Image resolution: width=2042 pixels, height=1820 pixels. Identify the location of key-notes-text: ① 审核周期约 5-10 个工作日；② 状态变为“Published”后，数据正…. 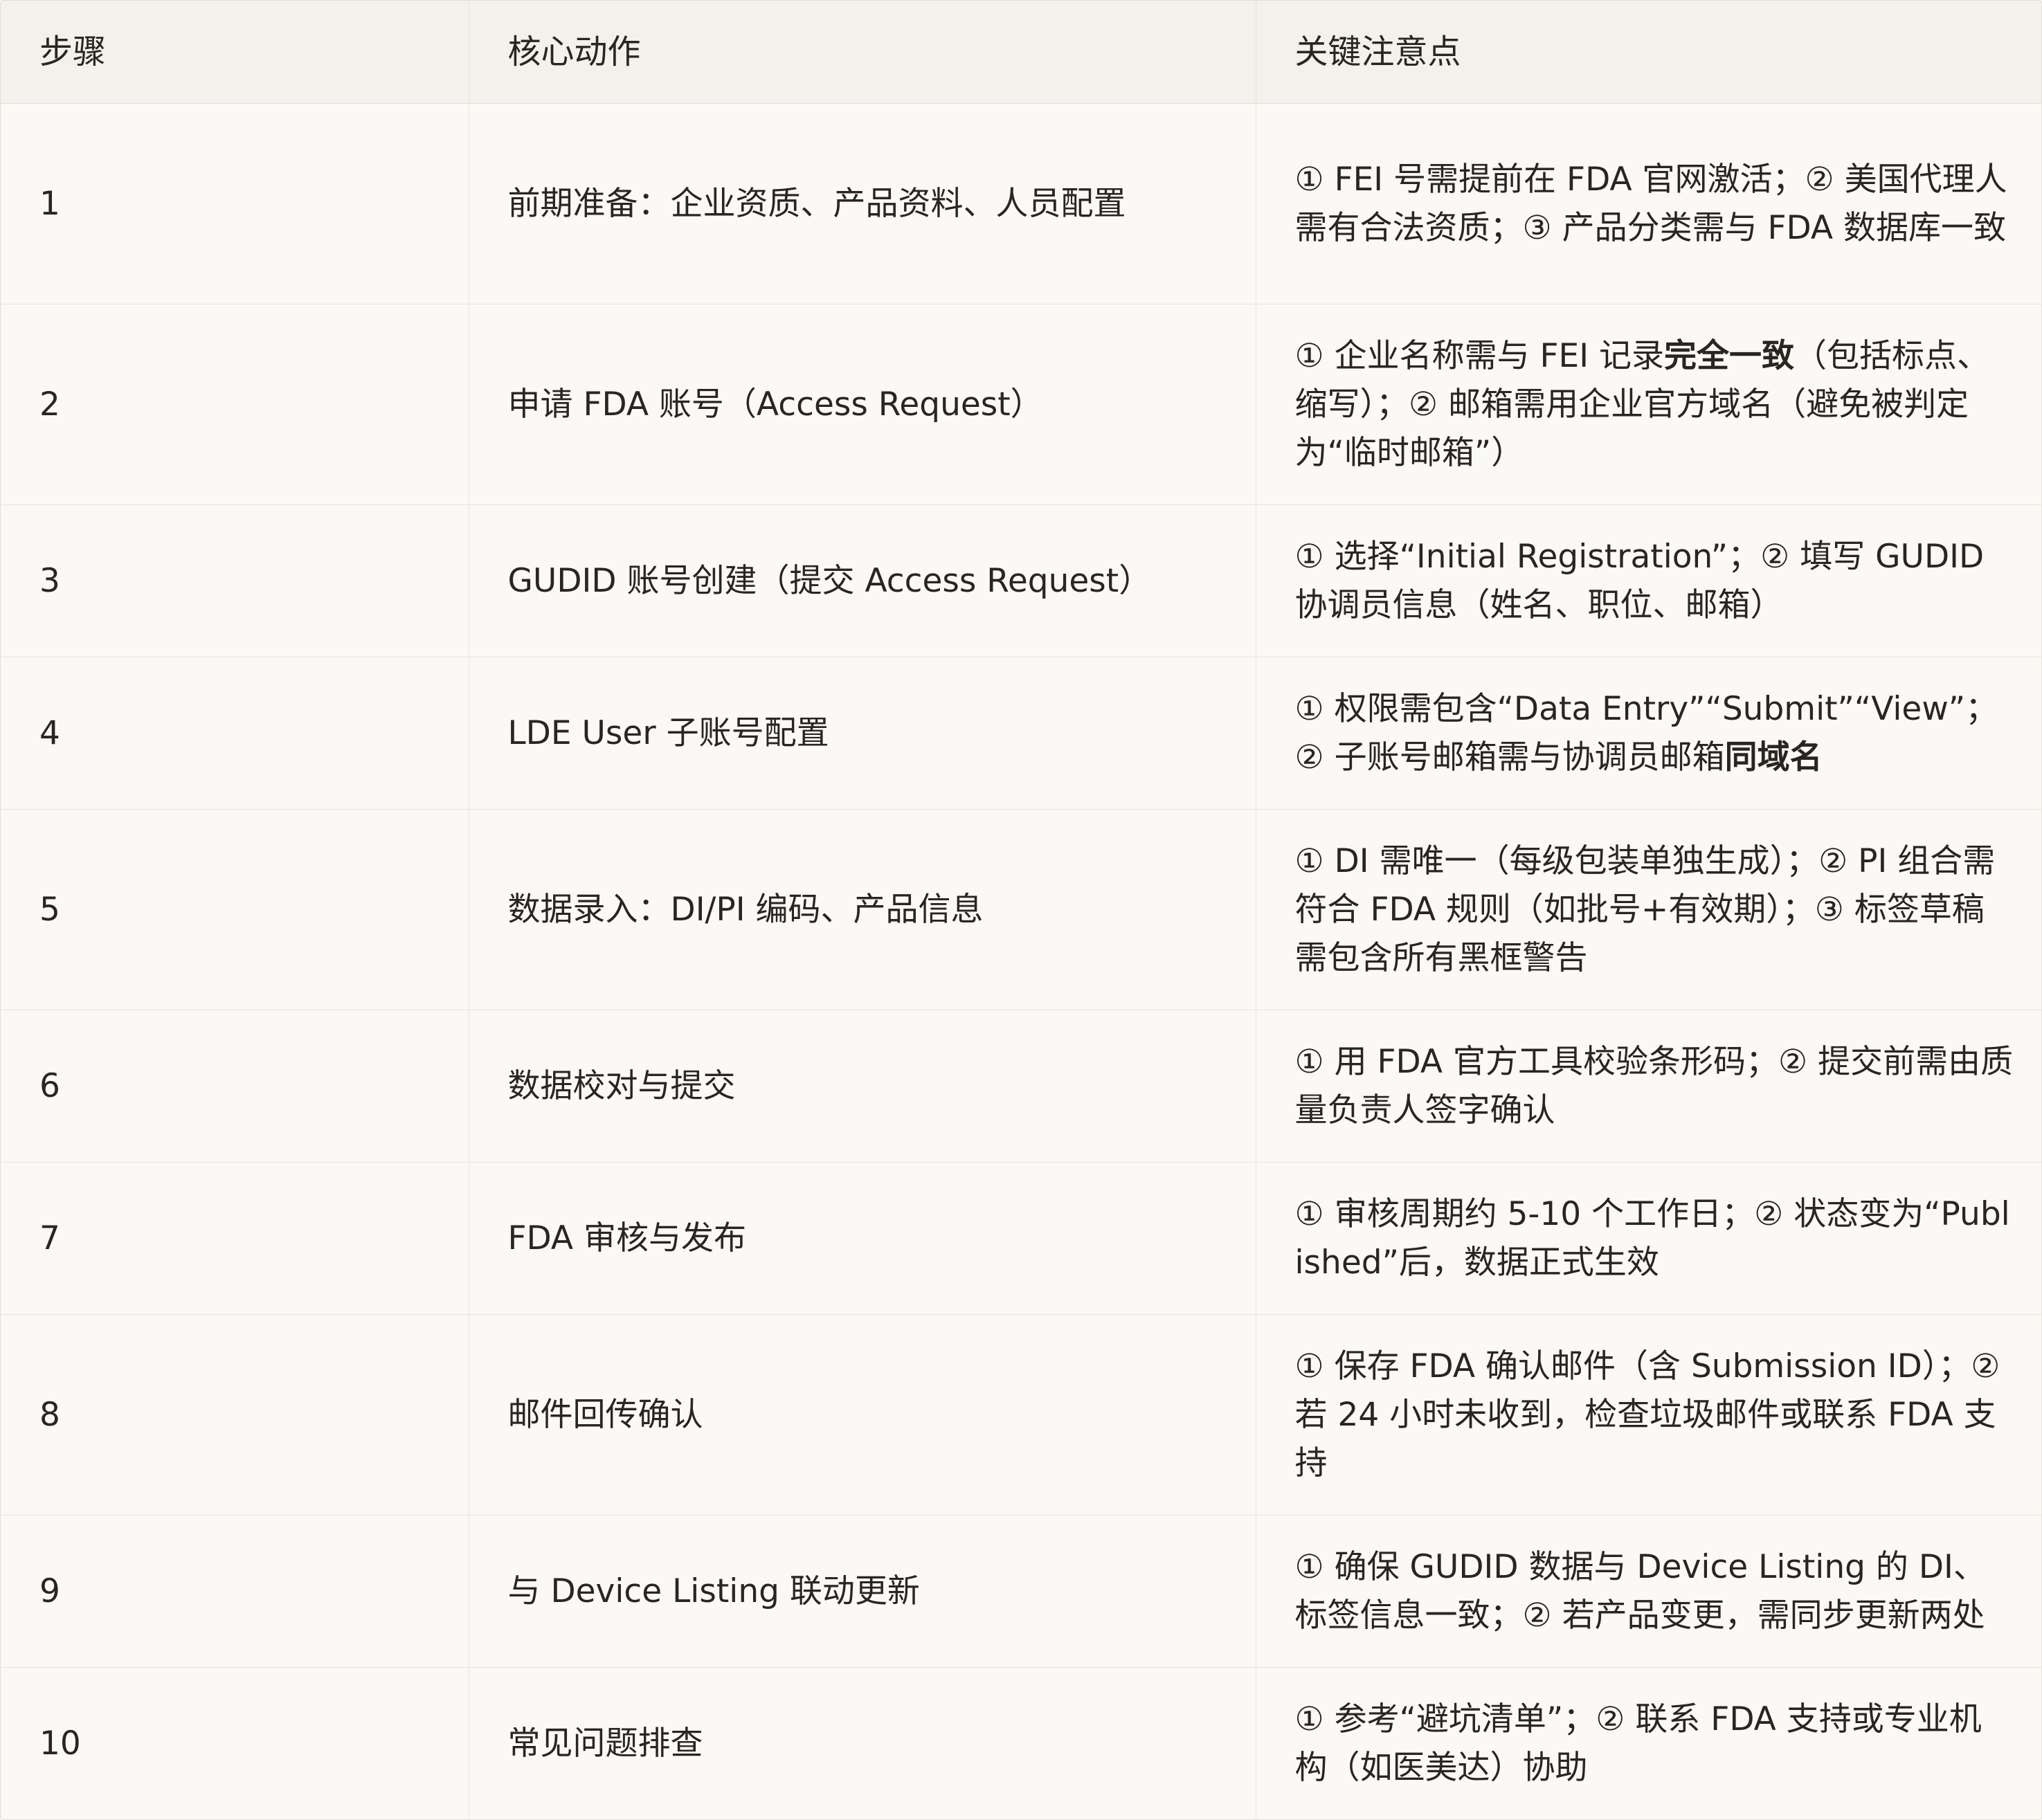
(1654, 1238).